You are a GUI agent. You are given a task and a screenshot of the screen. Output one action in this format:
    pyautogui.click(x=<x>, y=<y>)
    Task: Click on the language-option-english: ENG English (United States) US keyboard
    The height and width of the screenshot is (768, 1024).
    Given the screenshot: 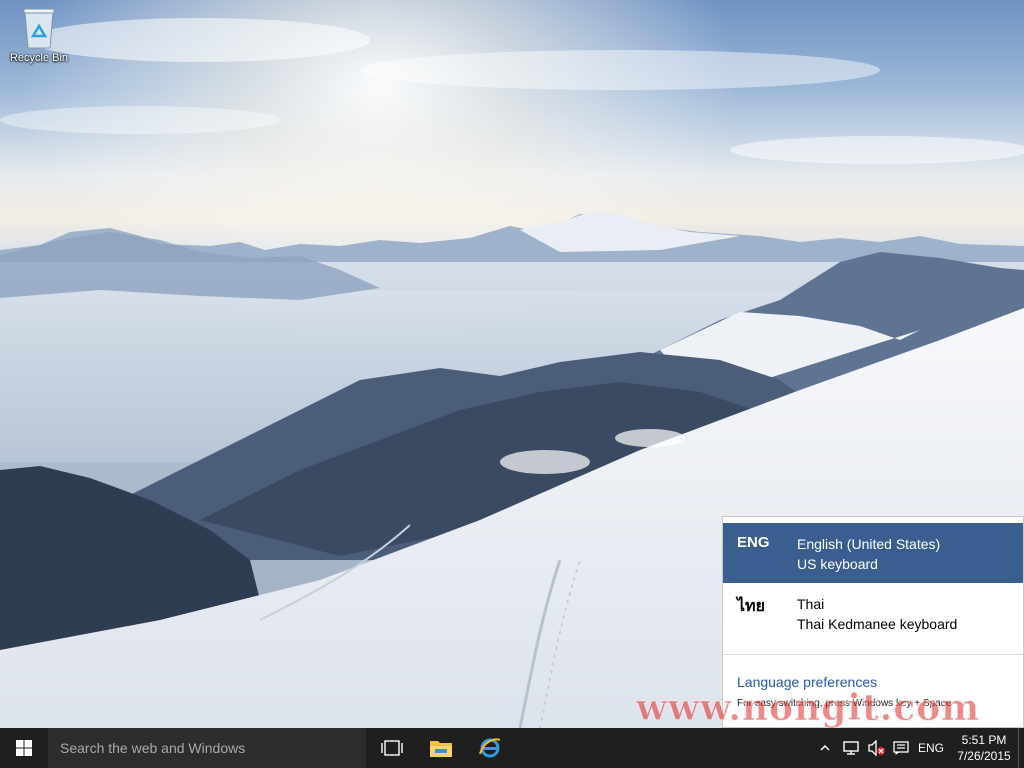 What is the action you would take?
    pyautogui.click(x=873, y=553)
    